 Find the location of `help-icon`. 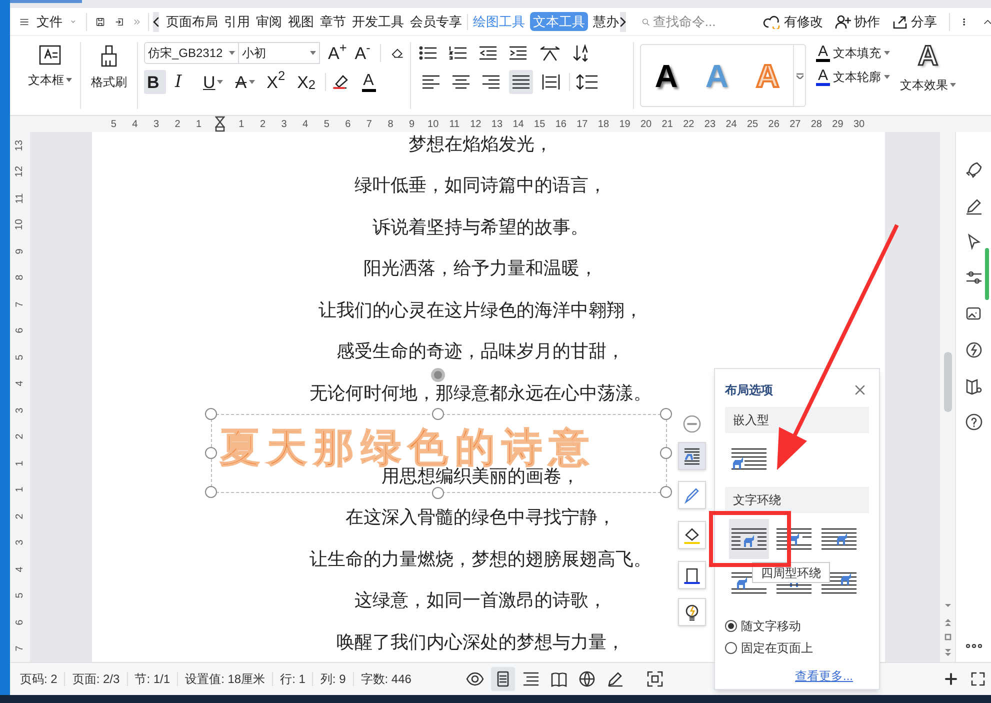

help-icon is located at coordinates (973, 422).